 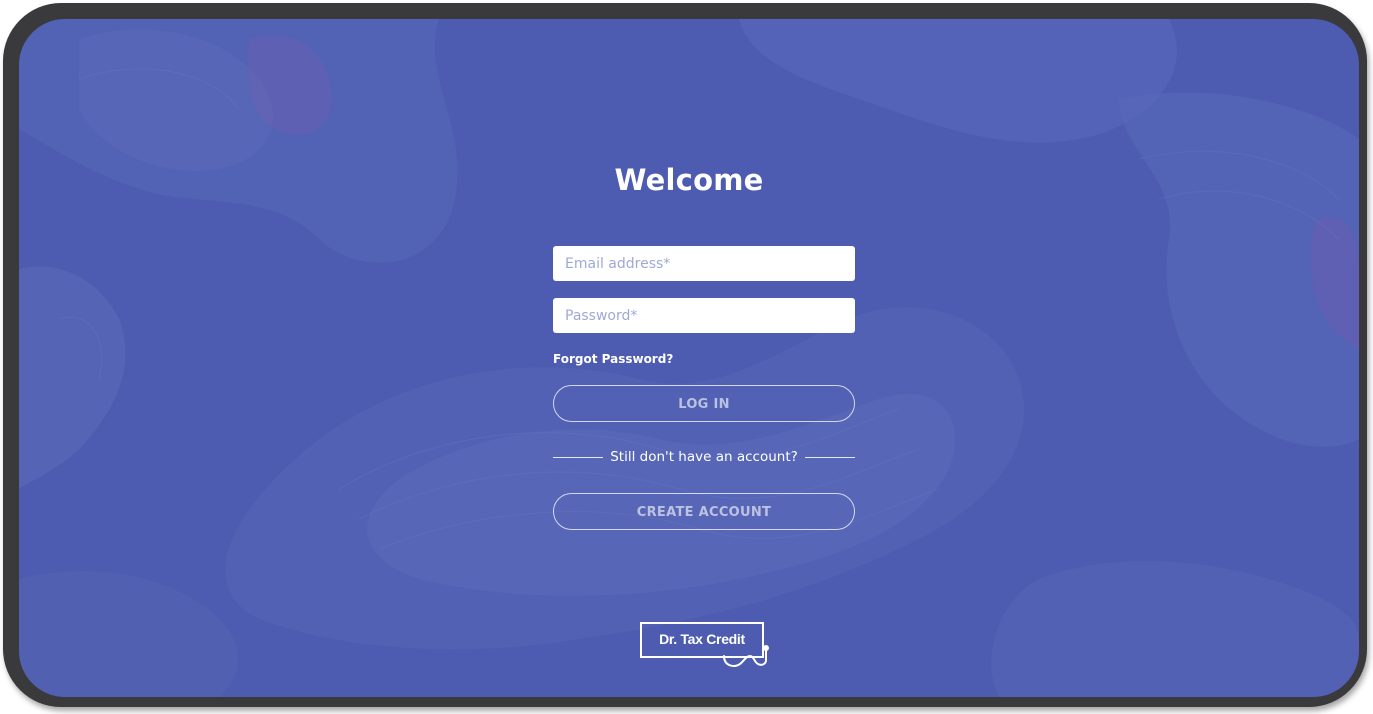 What do you see at coordinates (704, 315) in the screenshot?
I see `password-field` at bounding box center [704, 315].